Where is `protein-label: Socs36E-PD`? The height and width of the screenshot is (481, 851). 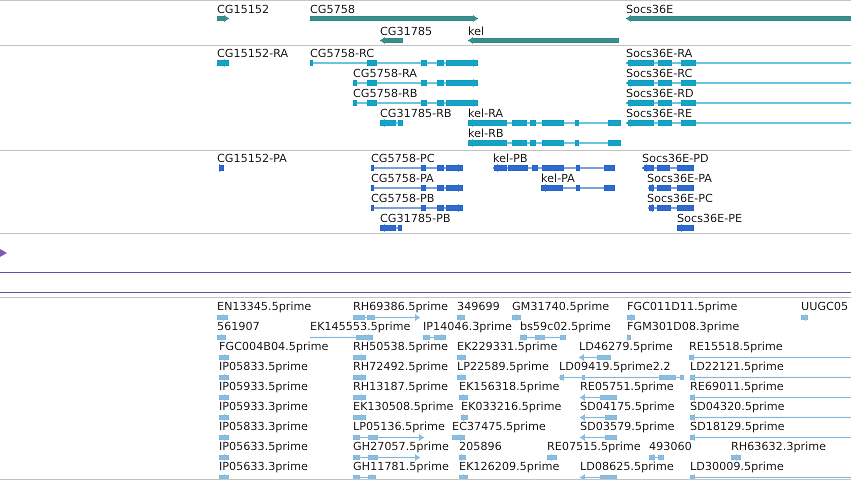 protein-label: Socs36E-PD is located at coordinates (675, 158).